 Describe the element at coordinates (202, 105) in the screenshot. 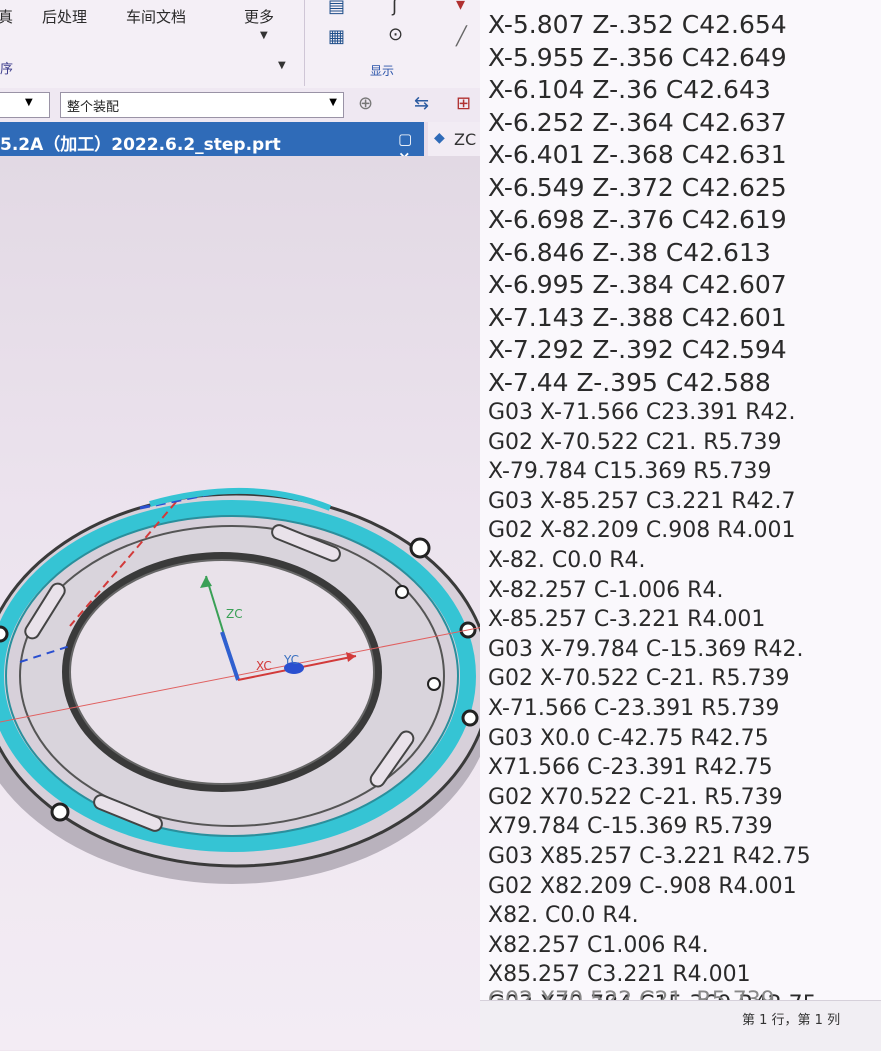

I see `assembly-scope-select: 整个装配 ▼` at that location.